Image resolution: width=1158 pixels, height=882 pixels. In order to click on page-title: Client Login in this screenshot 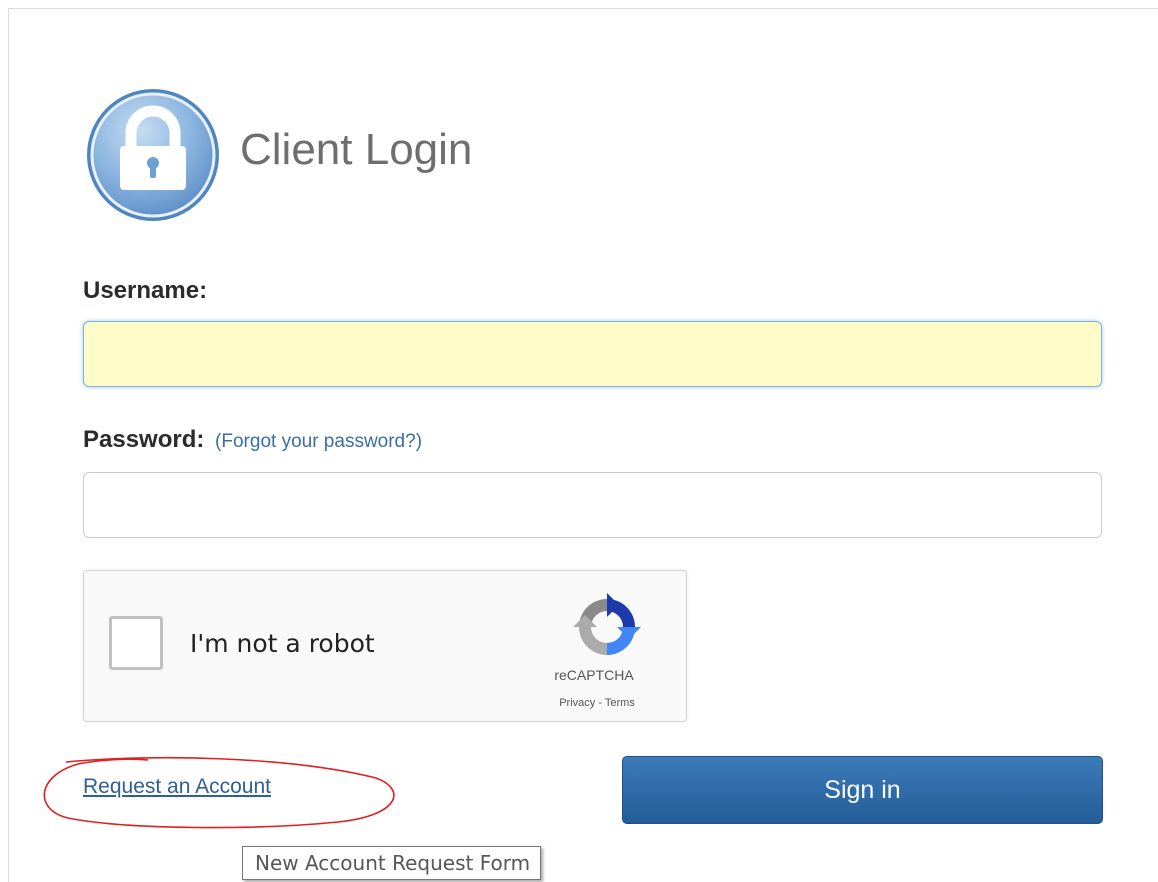, I will do `click(356, 149)`.